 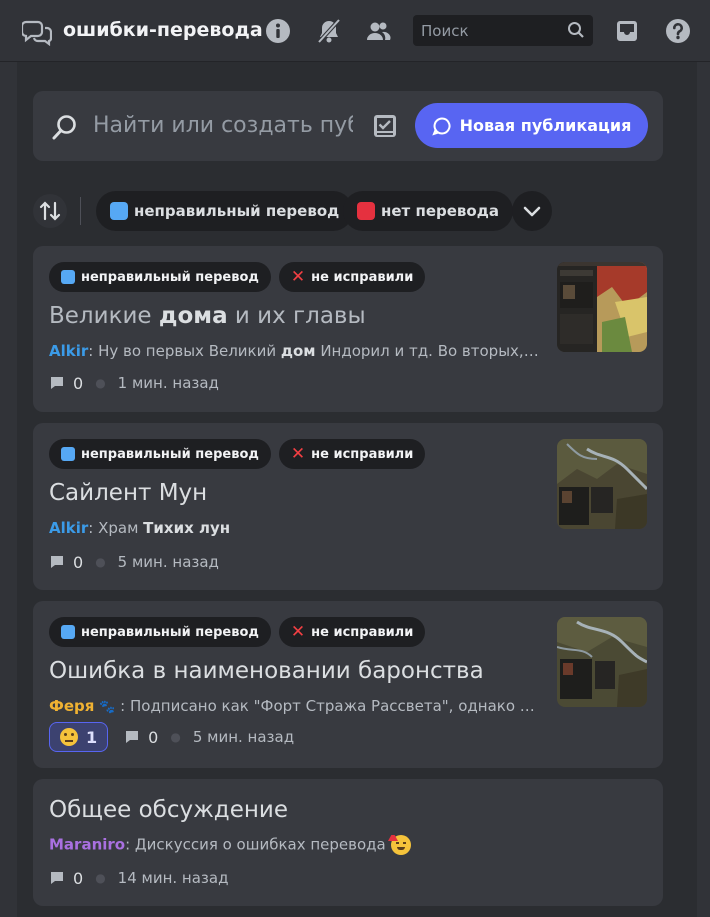 I want to click on post-preview: Alkir: Храм Тихих лун, so click(x=140, y=528).